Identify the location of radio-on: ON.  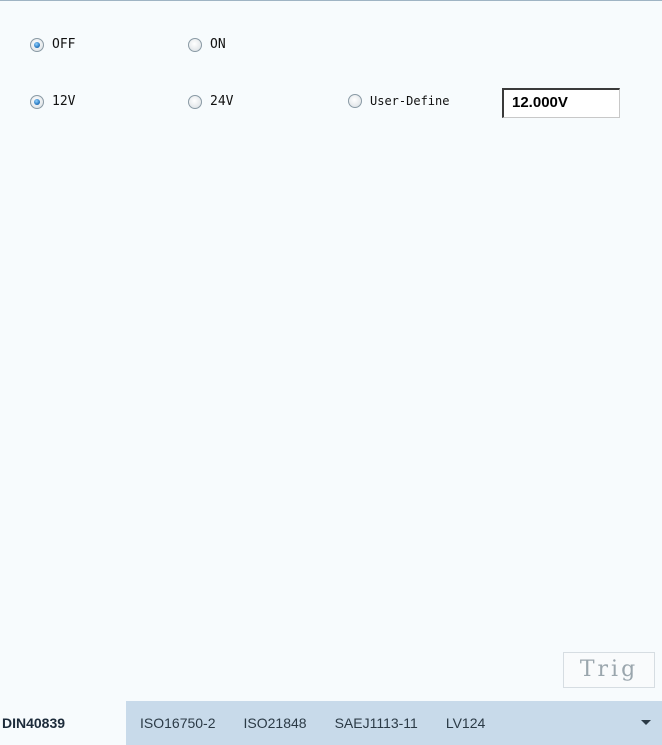
(207, 44).